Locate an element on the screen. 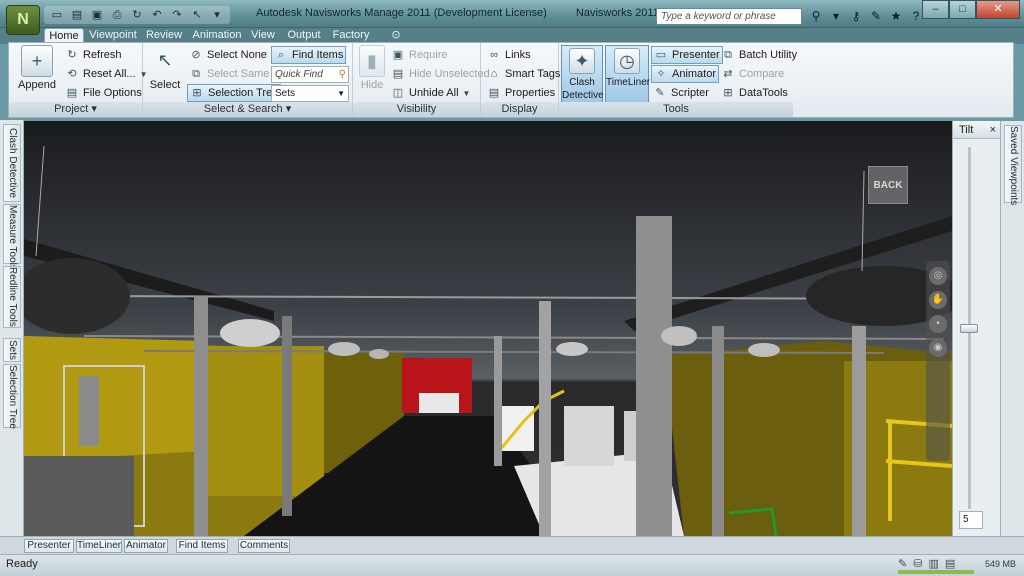 This screenshot has height=576, width=1024. smart-tags-label: Smart Tags is located at coordinates (533, 74).